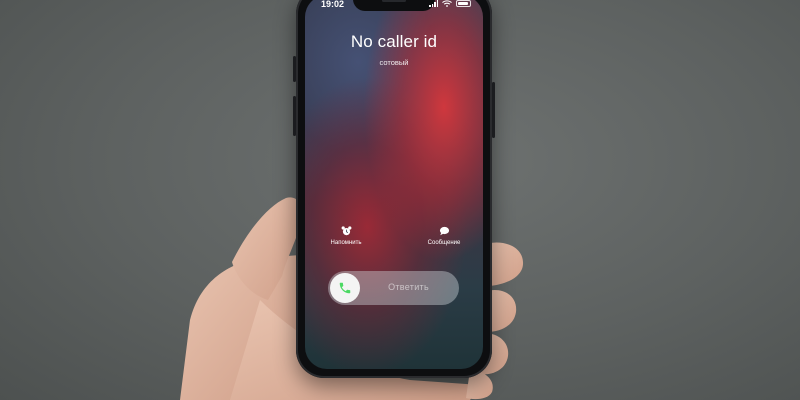 The image size is (800, 400). I want to click on mute-switch, so click(294, 69).